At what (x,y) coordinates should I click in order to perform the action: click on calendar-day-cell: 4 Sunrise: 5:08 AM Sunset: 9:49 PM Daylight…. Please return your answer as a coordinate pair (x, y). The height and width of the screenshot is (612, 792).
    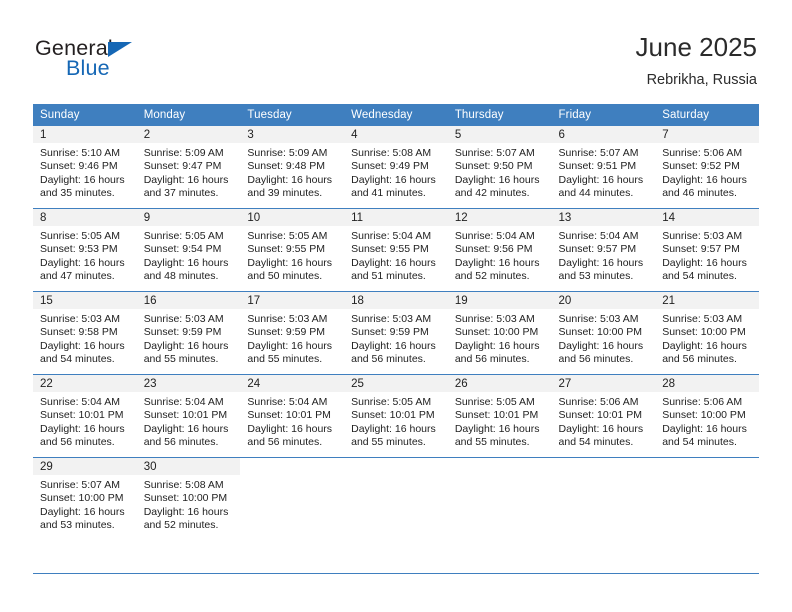
    Looking at the image, I should click on (396, 167).